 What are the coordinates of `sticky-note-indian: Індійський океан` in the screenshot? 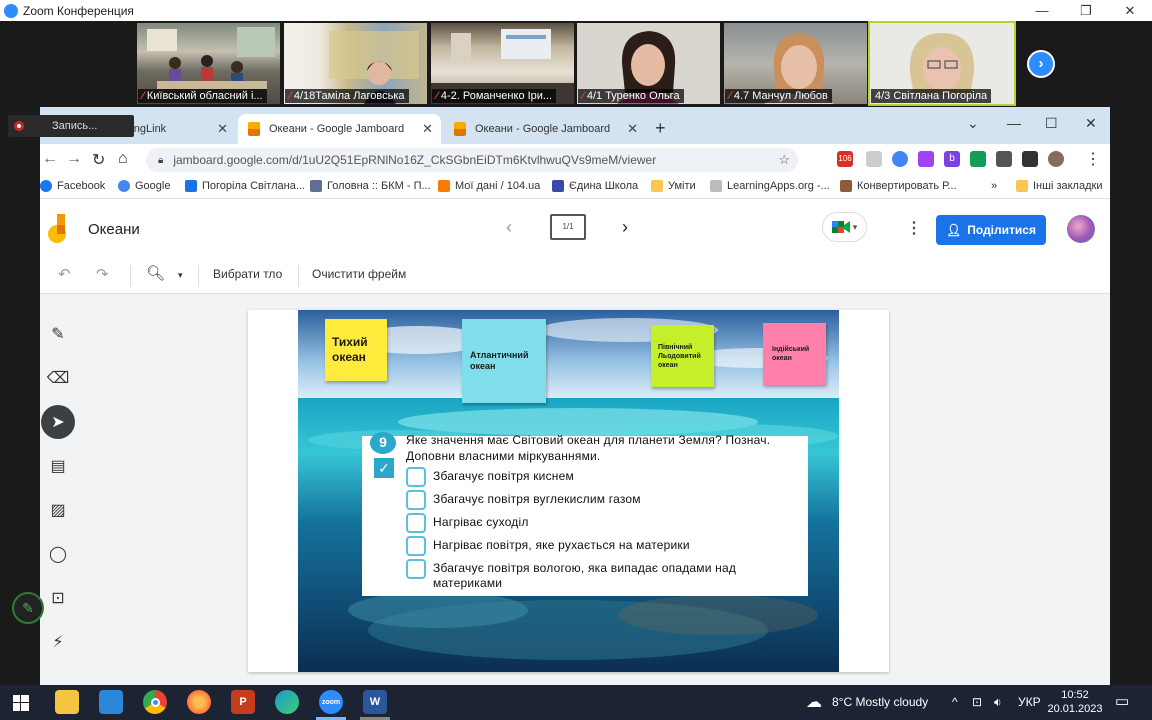 It's located at (794, 354).